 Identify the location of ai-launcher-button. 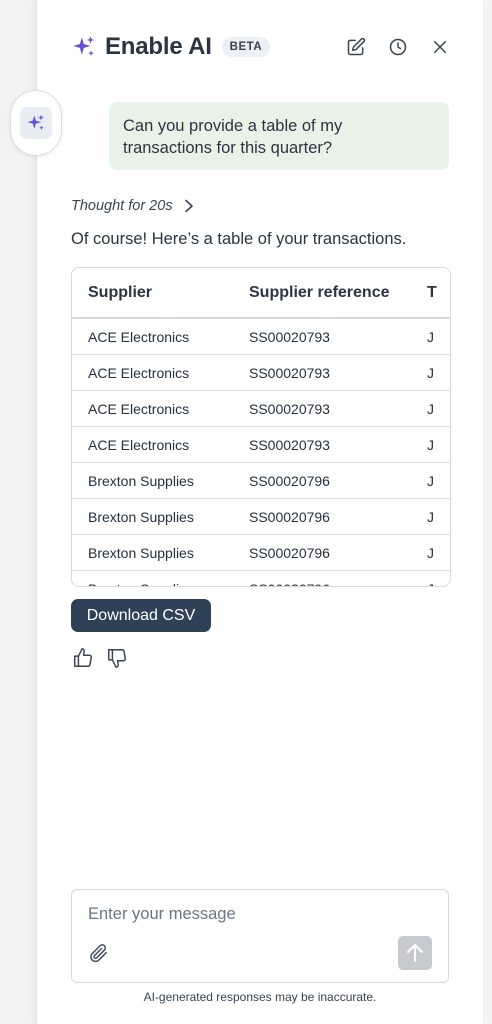
(36, 123).